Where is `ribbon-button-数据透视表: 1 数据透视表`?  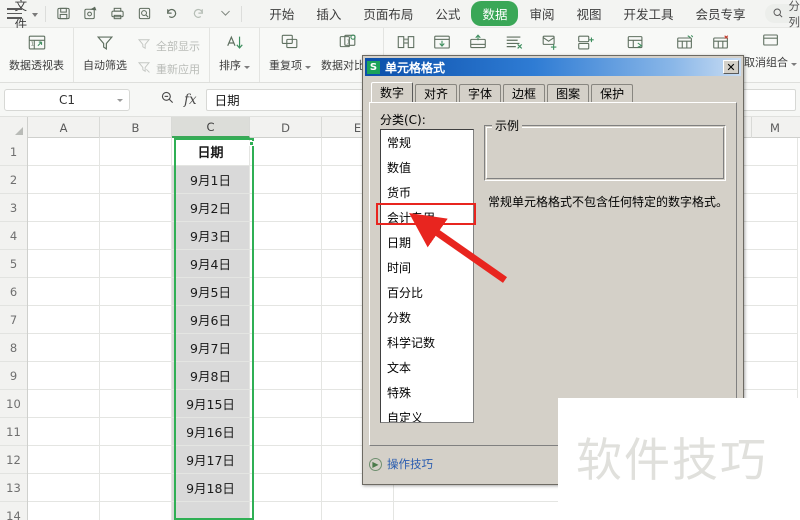
ribbon-button-数据透视表: 1 数据透视表 is located at coordinates (36, 50).